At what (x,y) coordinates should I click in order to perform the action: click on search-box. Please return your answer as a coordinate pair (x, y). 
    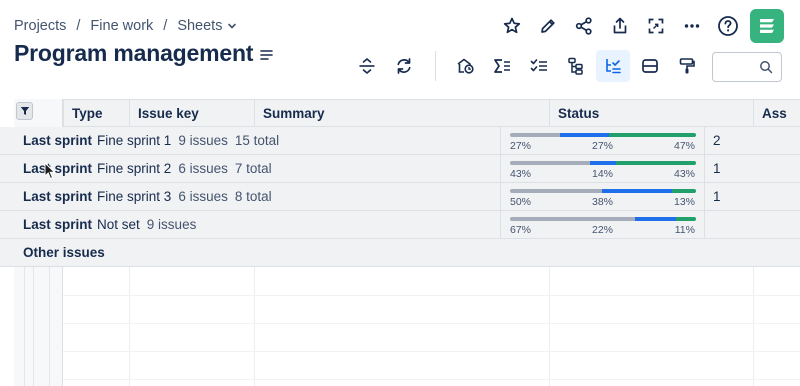
    Looking at the image, I should click on (747, 67).